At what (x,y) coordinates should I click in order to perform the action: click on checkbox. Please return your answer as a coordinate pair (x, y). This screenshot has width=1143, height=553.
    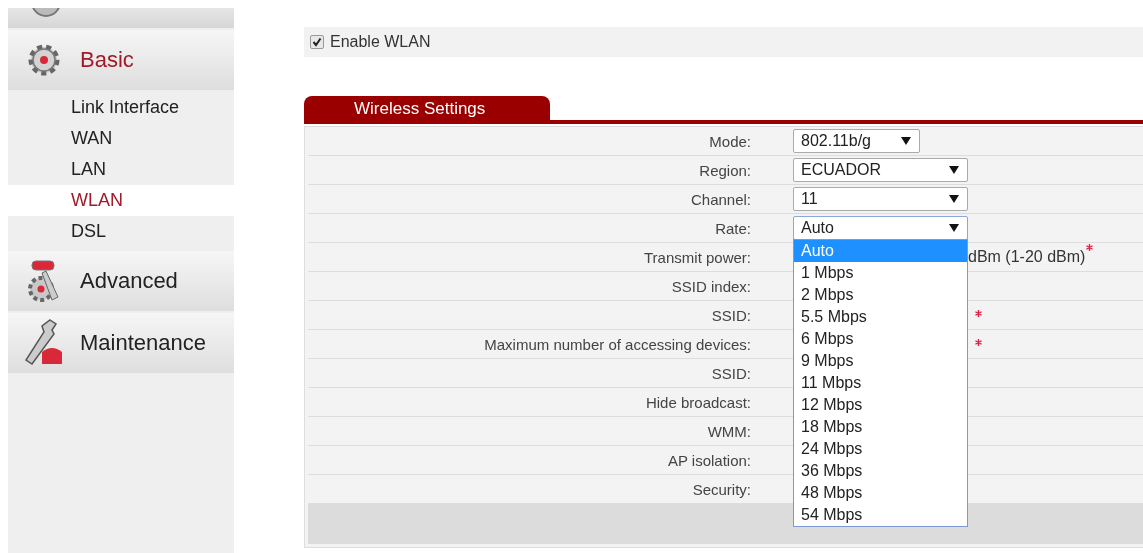
    Looking at the image, I should click on (317, 42).